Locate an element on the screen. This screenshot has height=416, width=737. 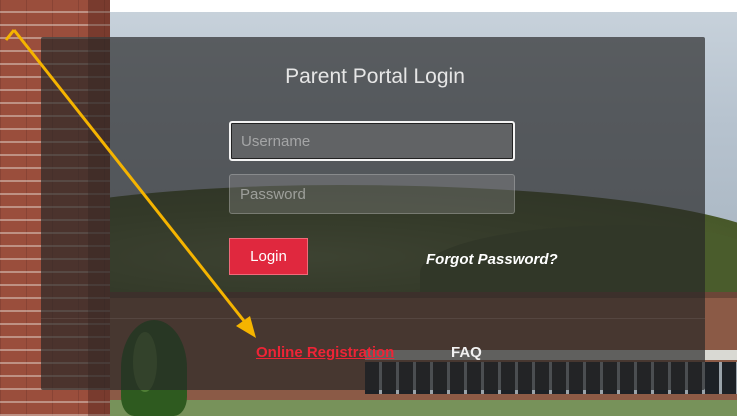
lawn is located at coordinates (413, 408).